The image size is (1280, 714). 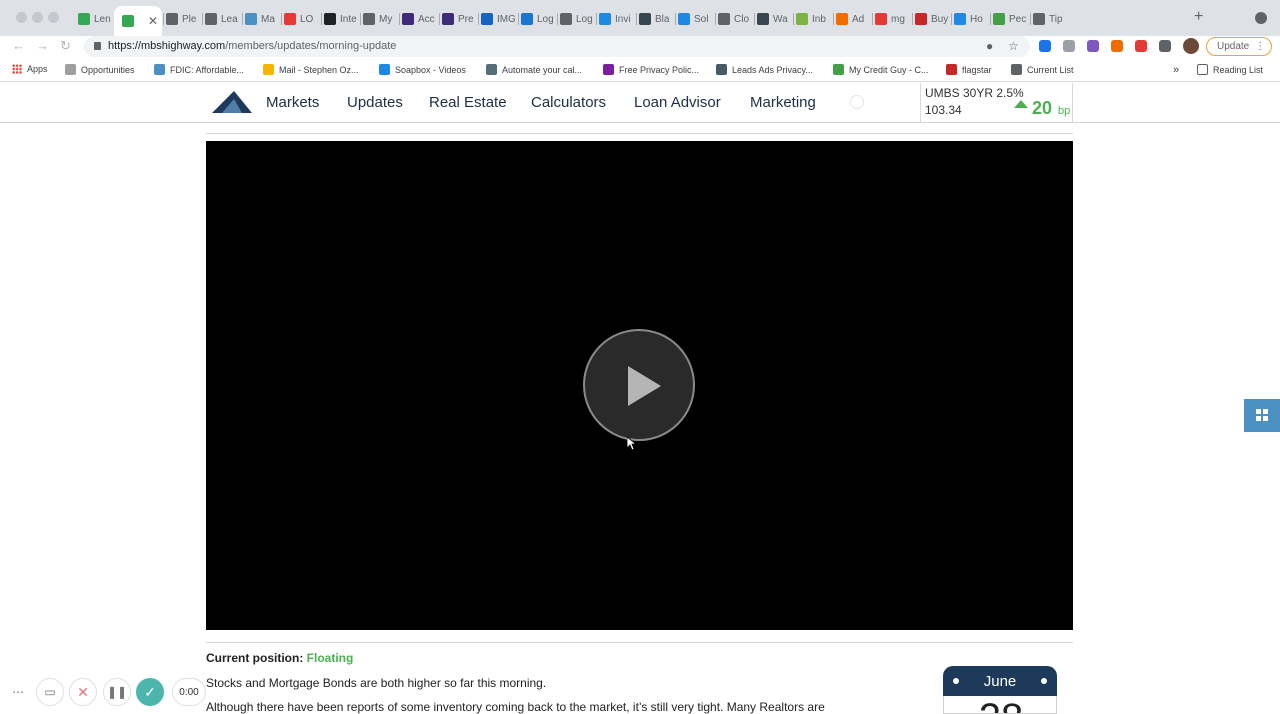 What do you see at coordinates (102, 19) in the screenshot?
I see `tab-title: Len` at bounding box center [102, 19].